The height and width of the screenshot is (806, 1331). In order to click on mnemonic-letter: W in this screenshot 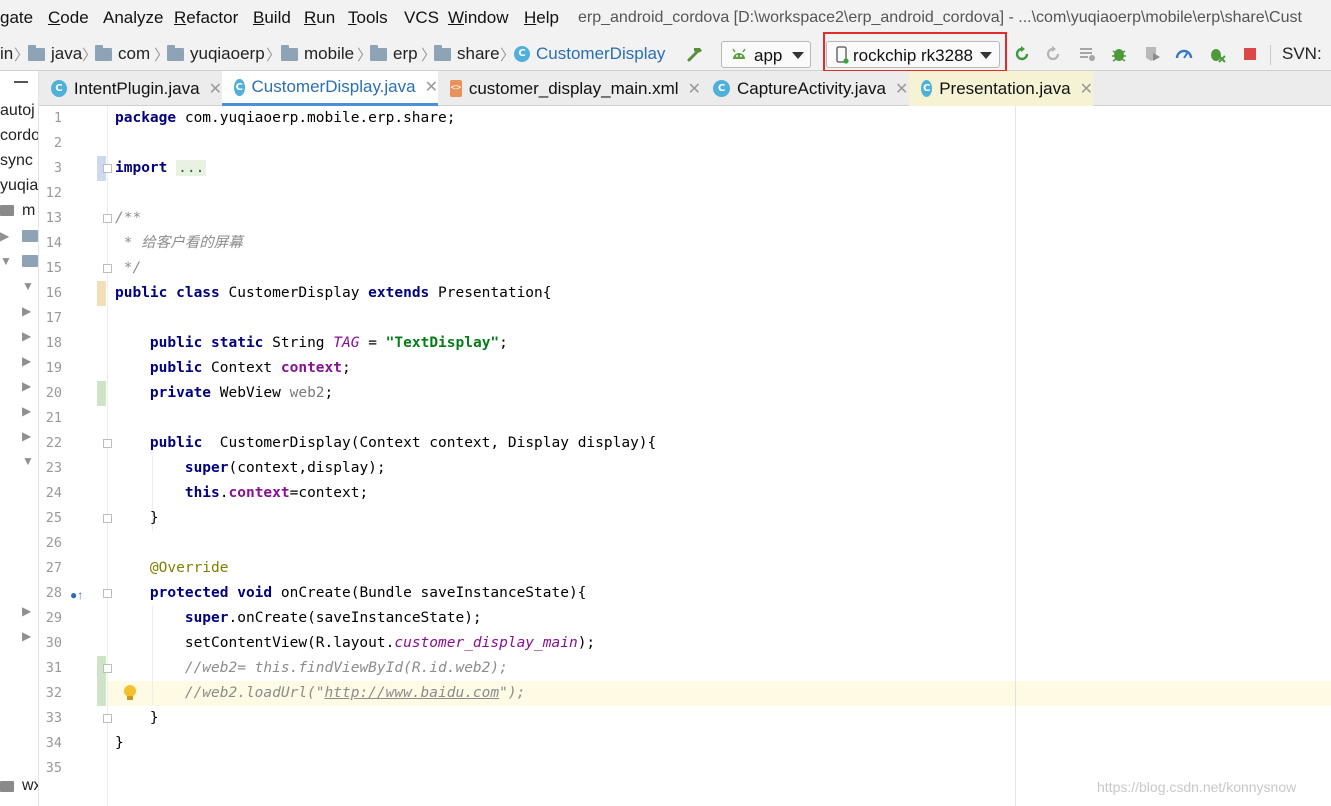, I will do `click(456, 17)`.